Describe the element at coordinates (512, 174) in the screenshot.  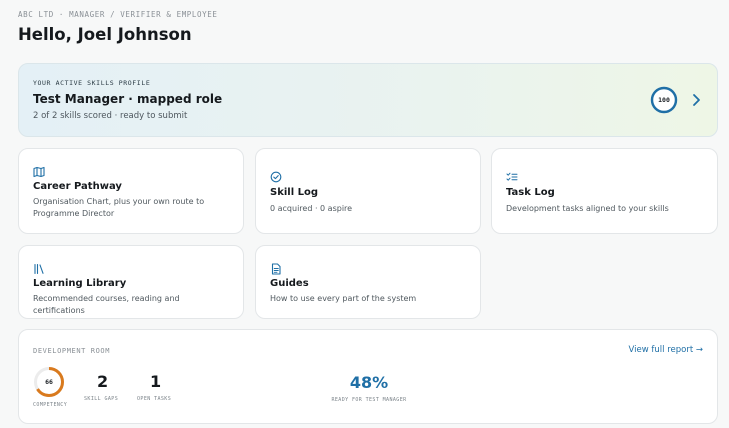
I see `checklist-icon` at that location.